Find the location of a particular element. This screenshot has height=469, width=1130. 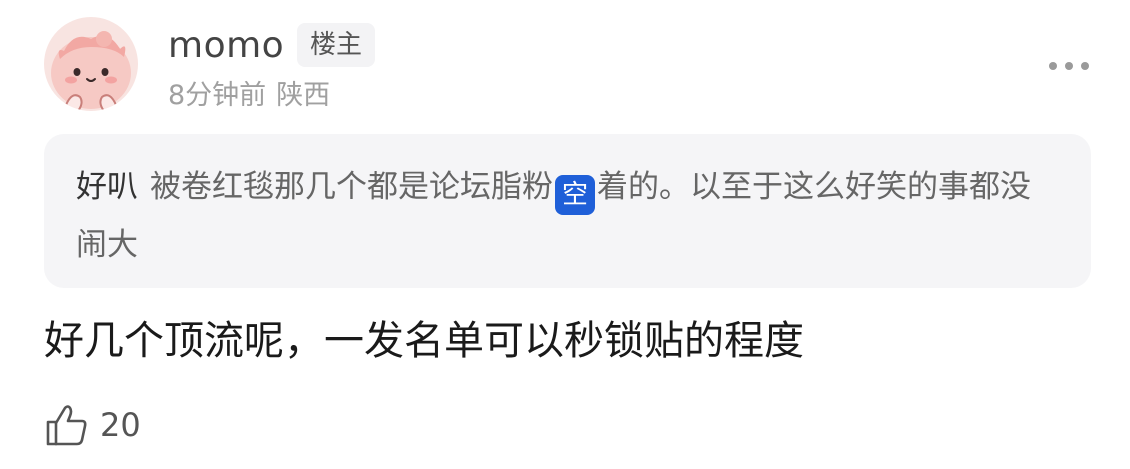

avatar-image is located at coordinates (91, 64).